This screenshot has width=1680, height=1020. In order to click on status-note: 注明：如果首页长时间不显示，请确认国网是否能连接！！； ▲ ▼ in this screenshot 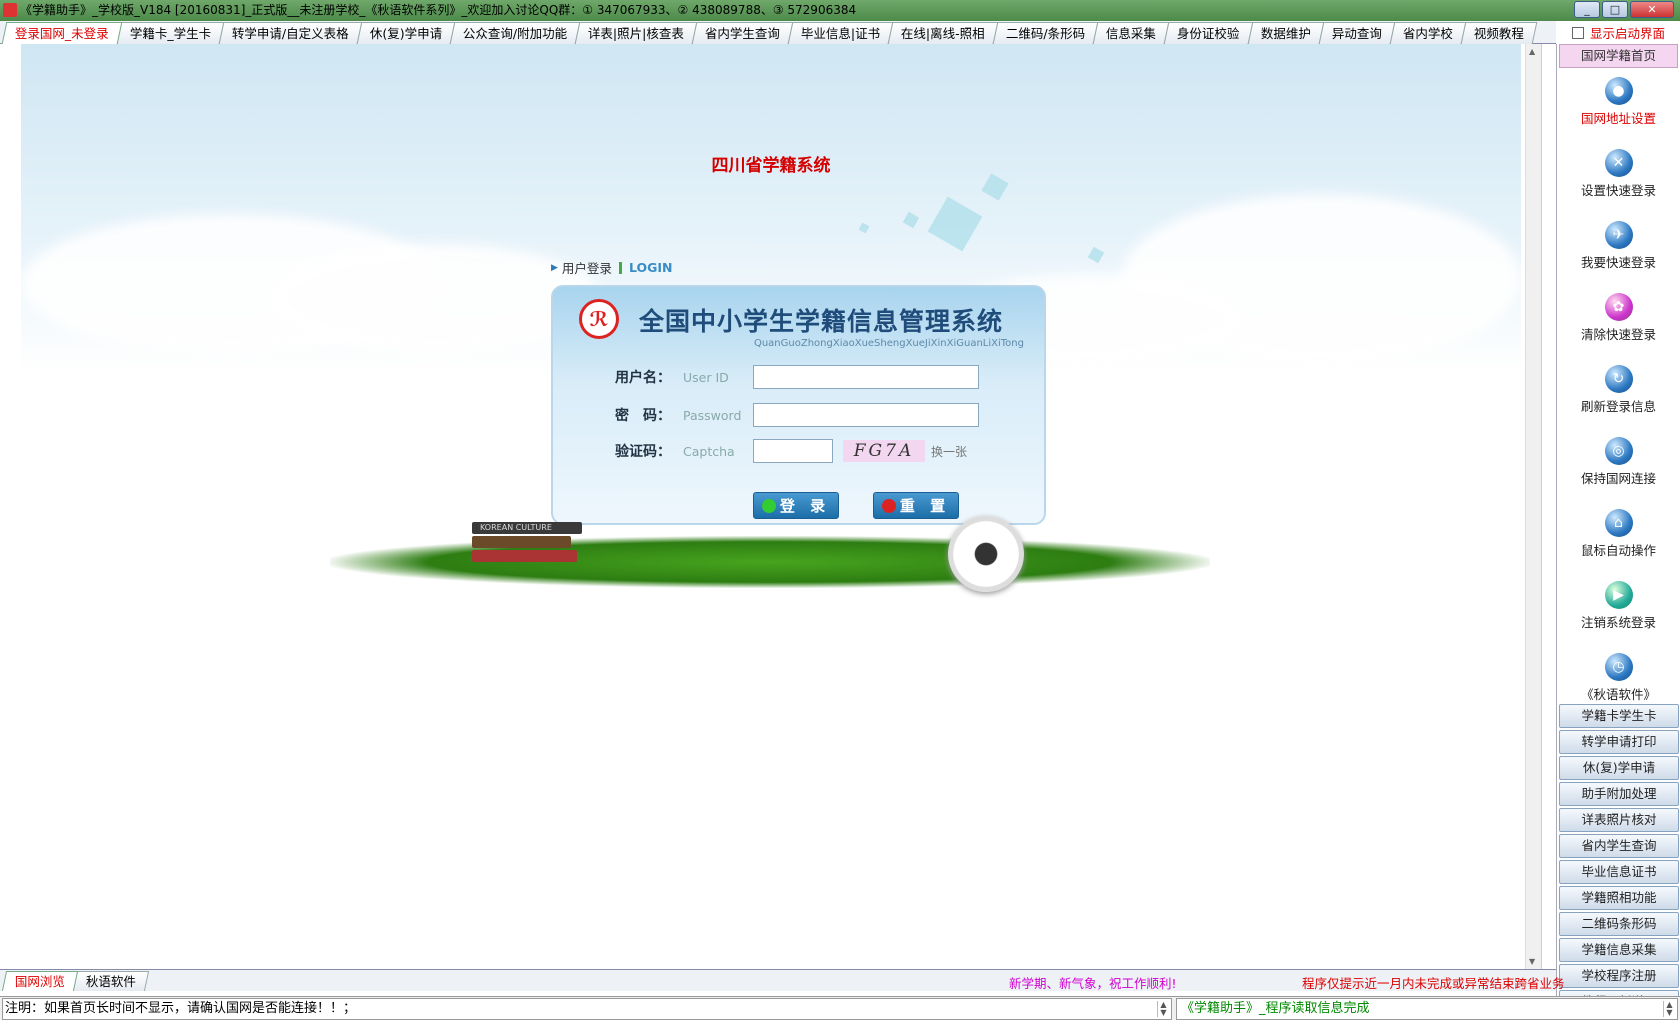, I will do `click(587, 1009)`.